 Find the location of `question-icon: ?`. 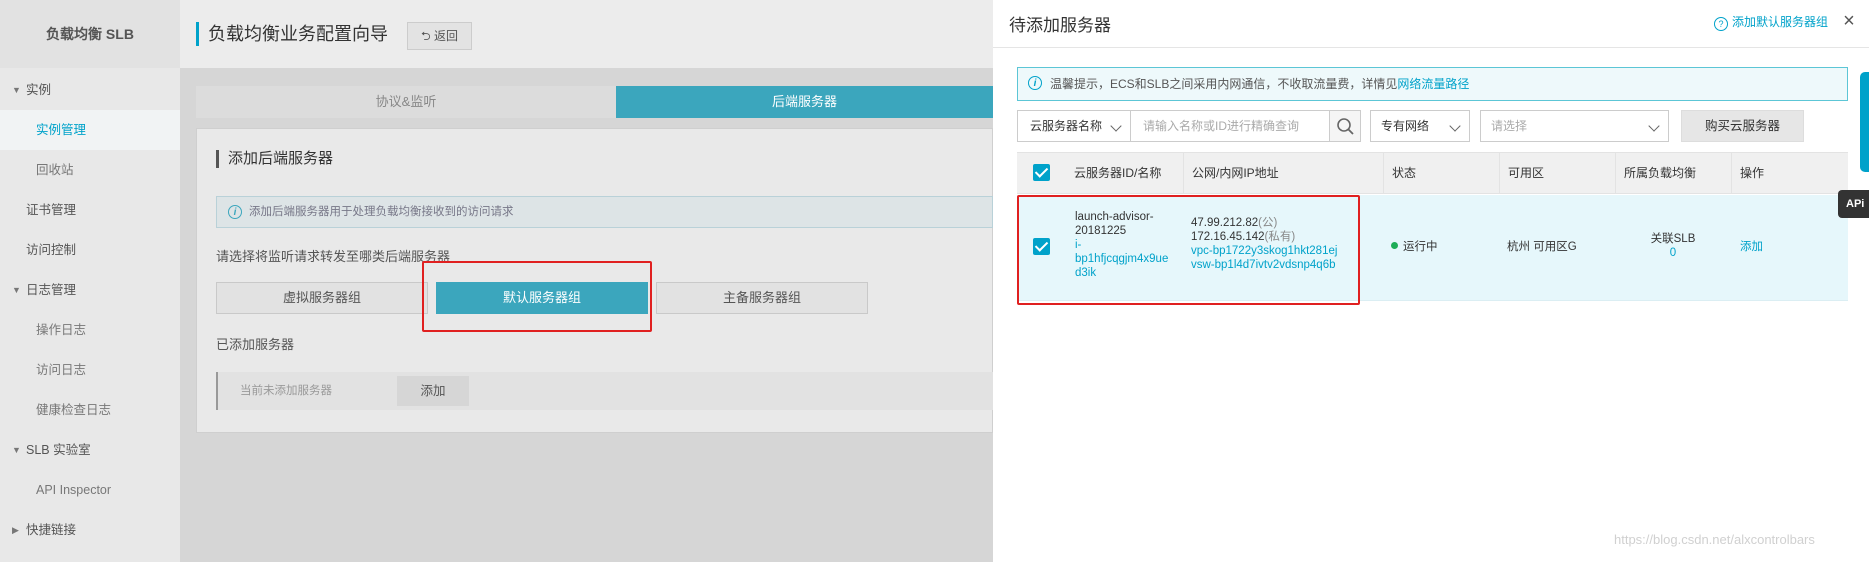

question-icon: ? is located at coordinates (1721, 24).